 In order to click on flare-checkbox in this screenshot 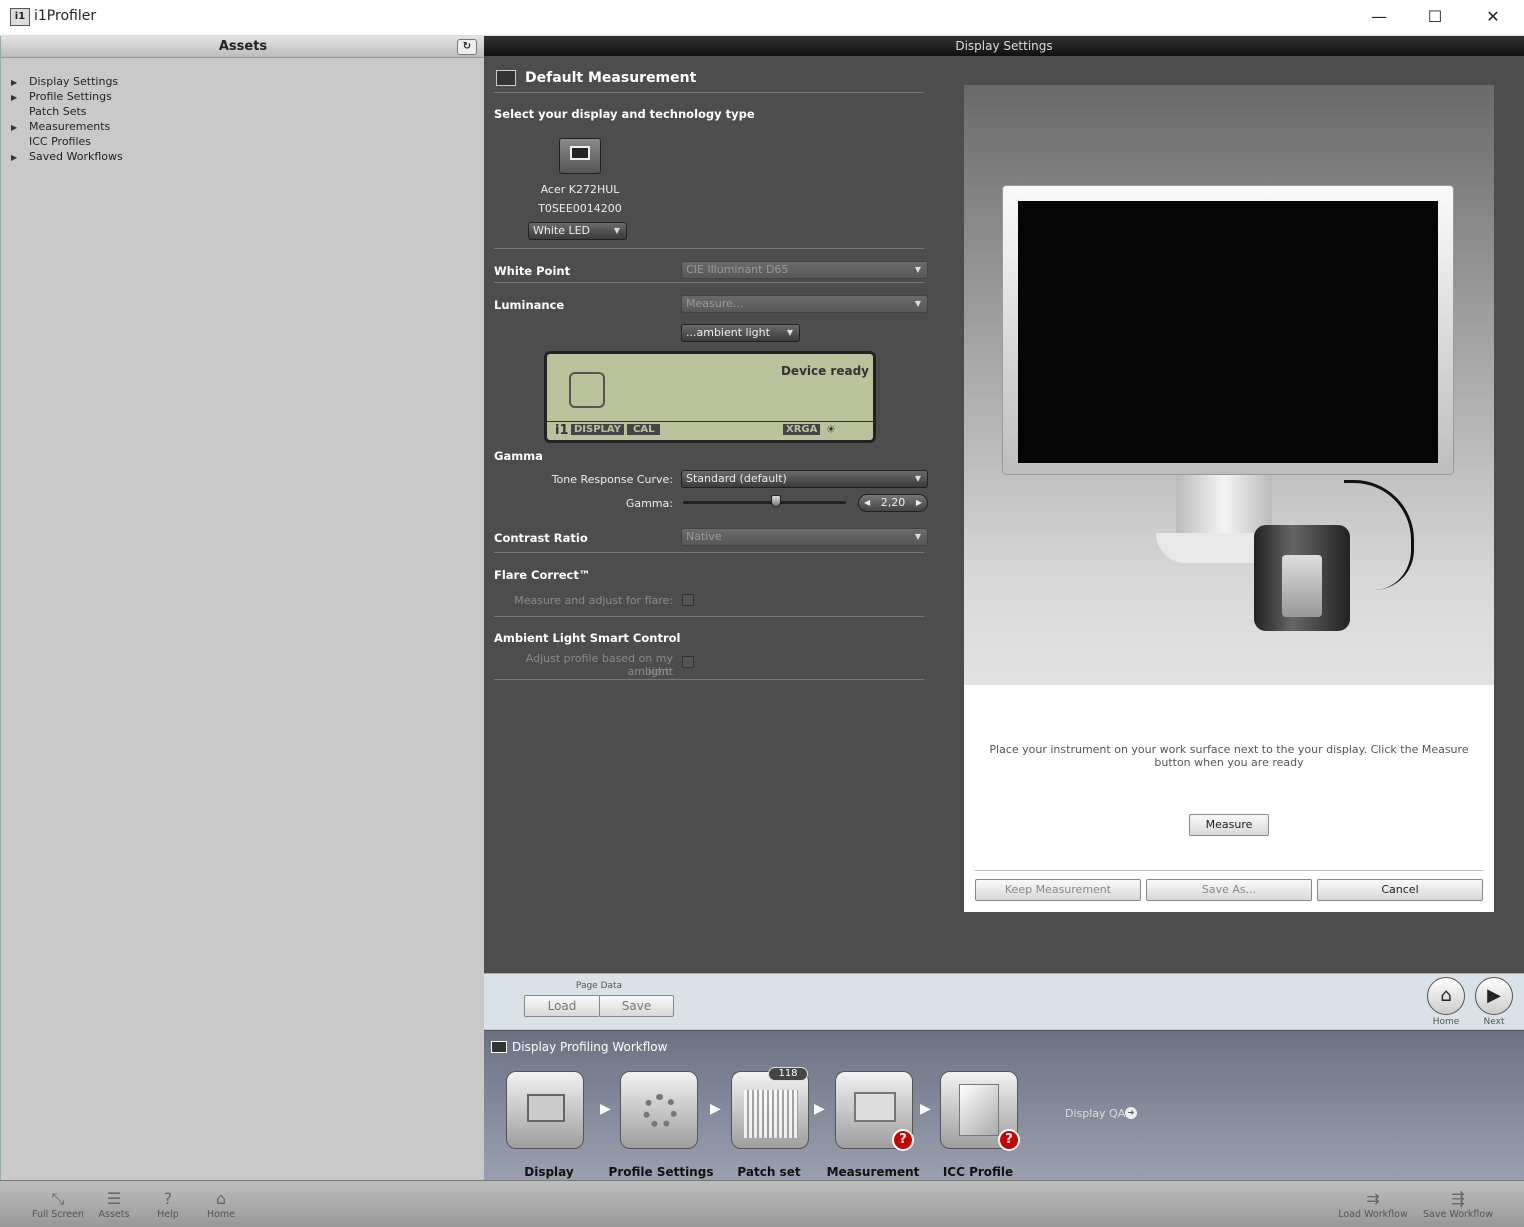, I will do `click(688, 600)`.